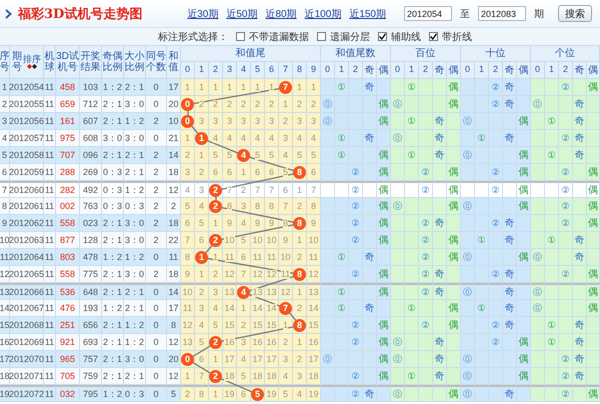 This screenshot has height=404, width=600. I want to click on table-cell: 8, so click(174, 325).